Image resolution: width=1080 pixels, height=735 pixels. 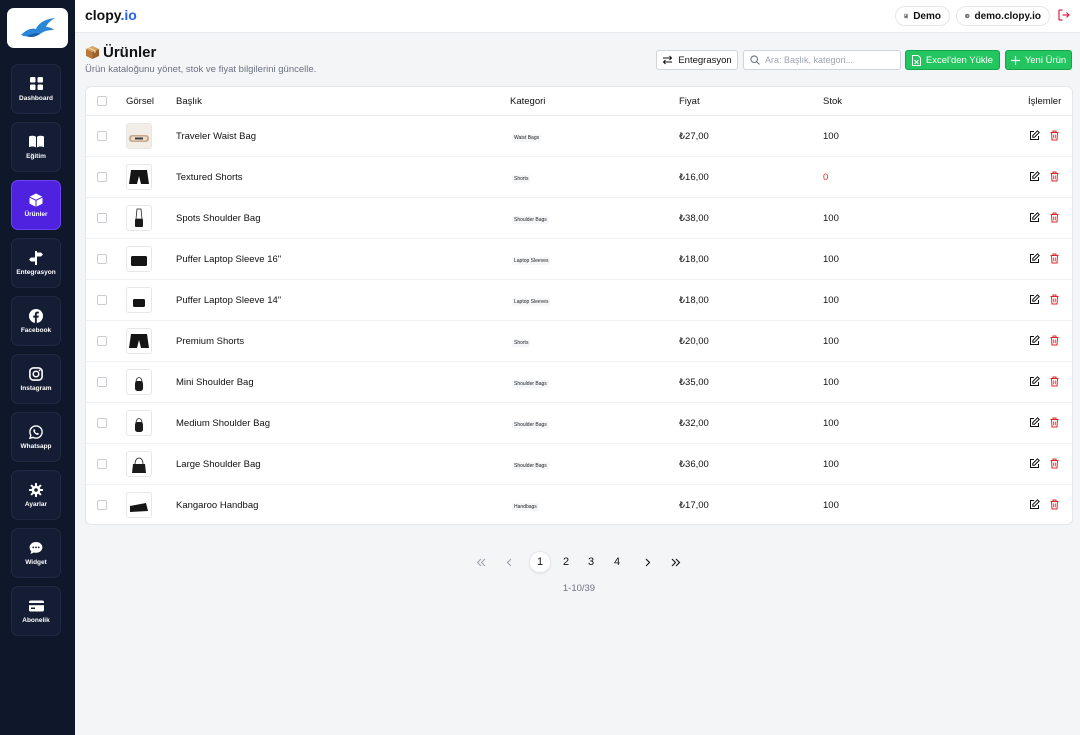 I want to click on select-all-checkbox, so click(x=102, y=101).